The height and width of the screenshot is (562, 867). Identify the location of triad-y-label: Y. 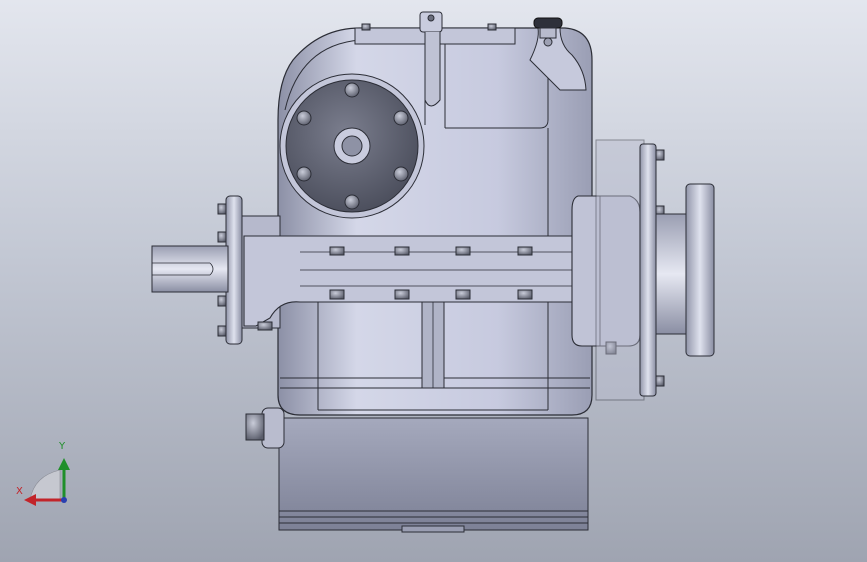
(62, 446).